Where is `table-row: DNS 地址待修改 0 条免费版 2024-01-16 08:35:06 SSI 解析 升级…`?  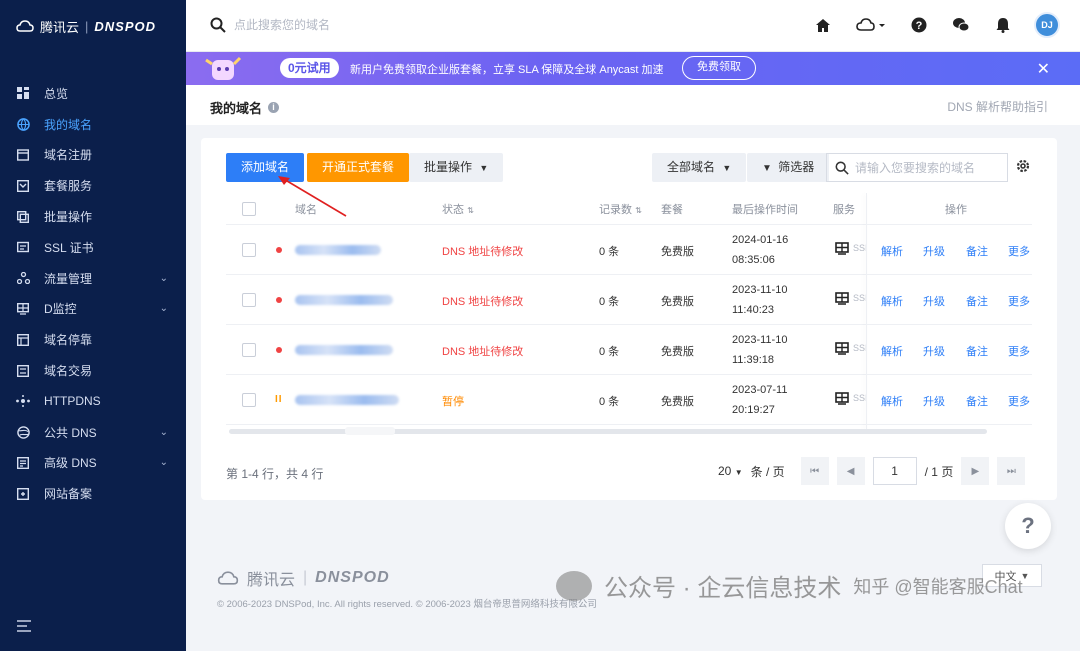
table-row: DNS 地址待修改 0 条免费版 2024-01-16 08:35:06 SSI 解析 升级… is located at coordinates (629, 250).